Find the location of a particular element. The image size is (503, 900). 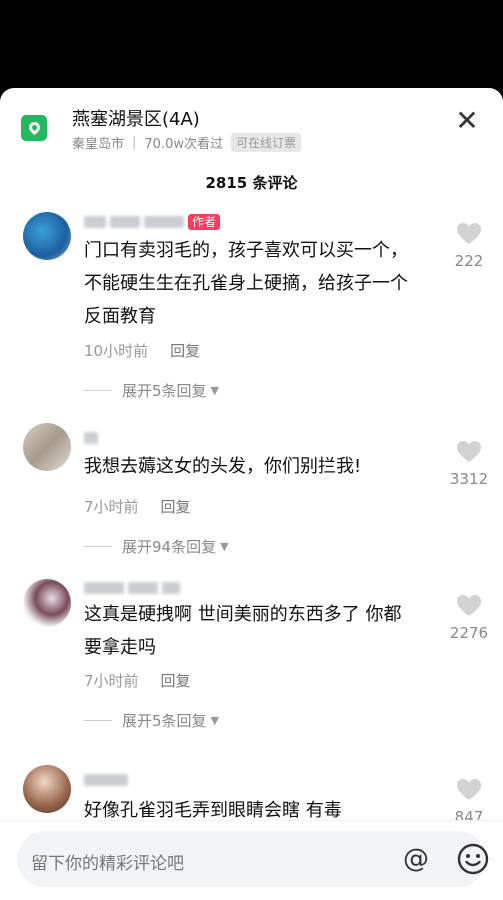

place-subtitle: 秦皇岛市 | 70.0w次看过 可在线订票 is located at coordinates (186, 142).